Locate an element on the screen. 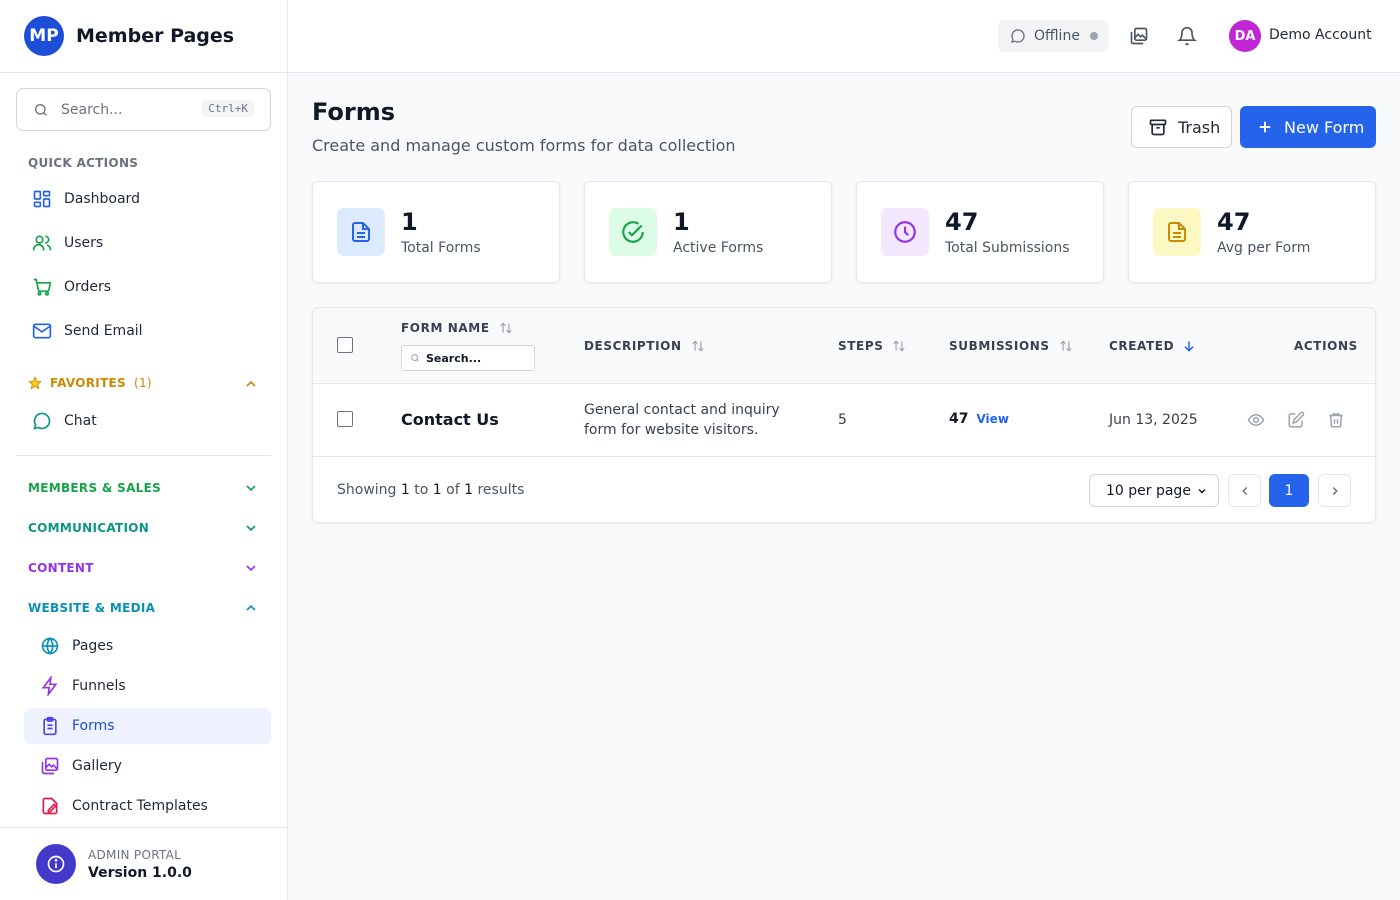  column-header-created: CREATED is located at coordinates (1152, 346).